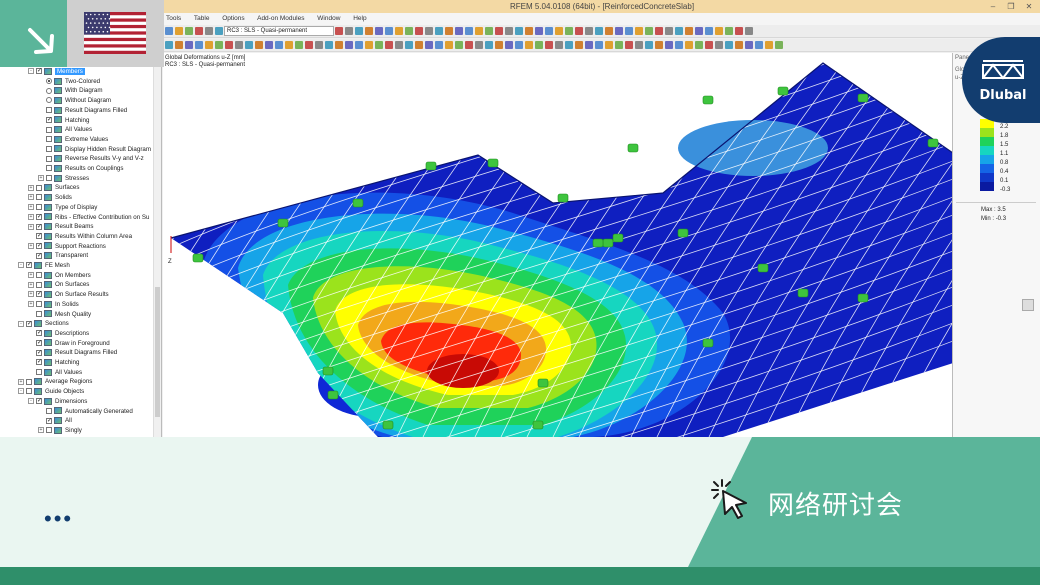 This screenshot has width=1040, height=585. I want to click on menu-options: Options, so click(233, 18).